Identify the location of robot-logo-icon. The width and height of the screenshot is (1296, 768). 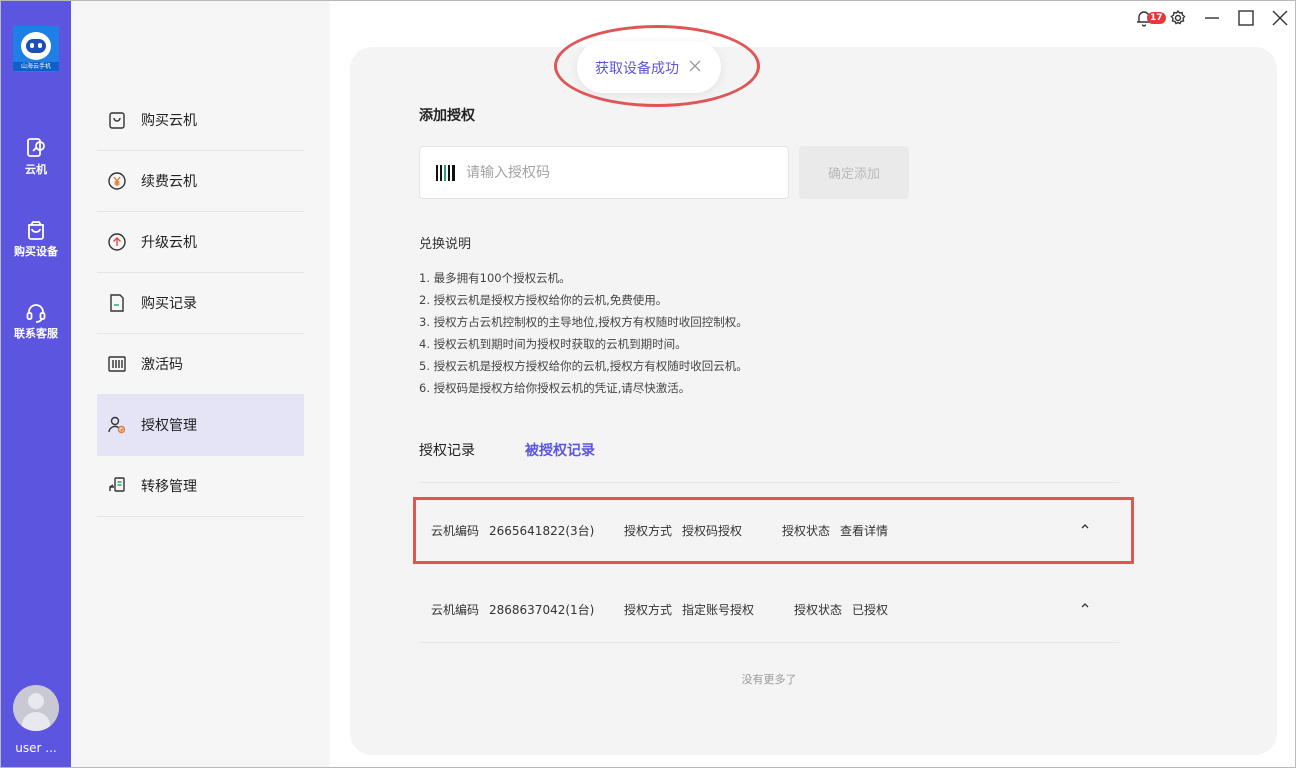
(36, 46).